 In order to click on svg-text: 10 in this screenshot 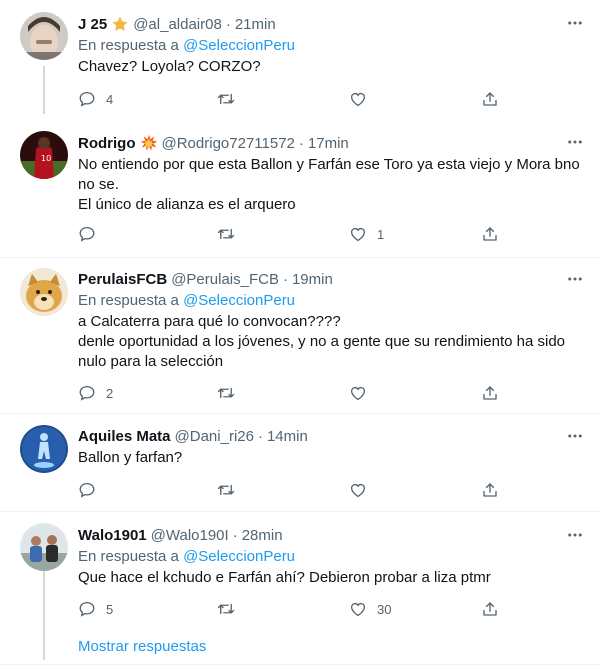, I will do `click(46, 158)`.